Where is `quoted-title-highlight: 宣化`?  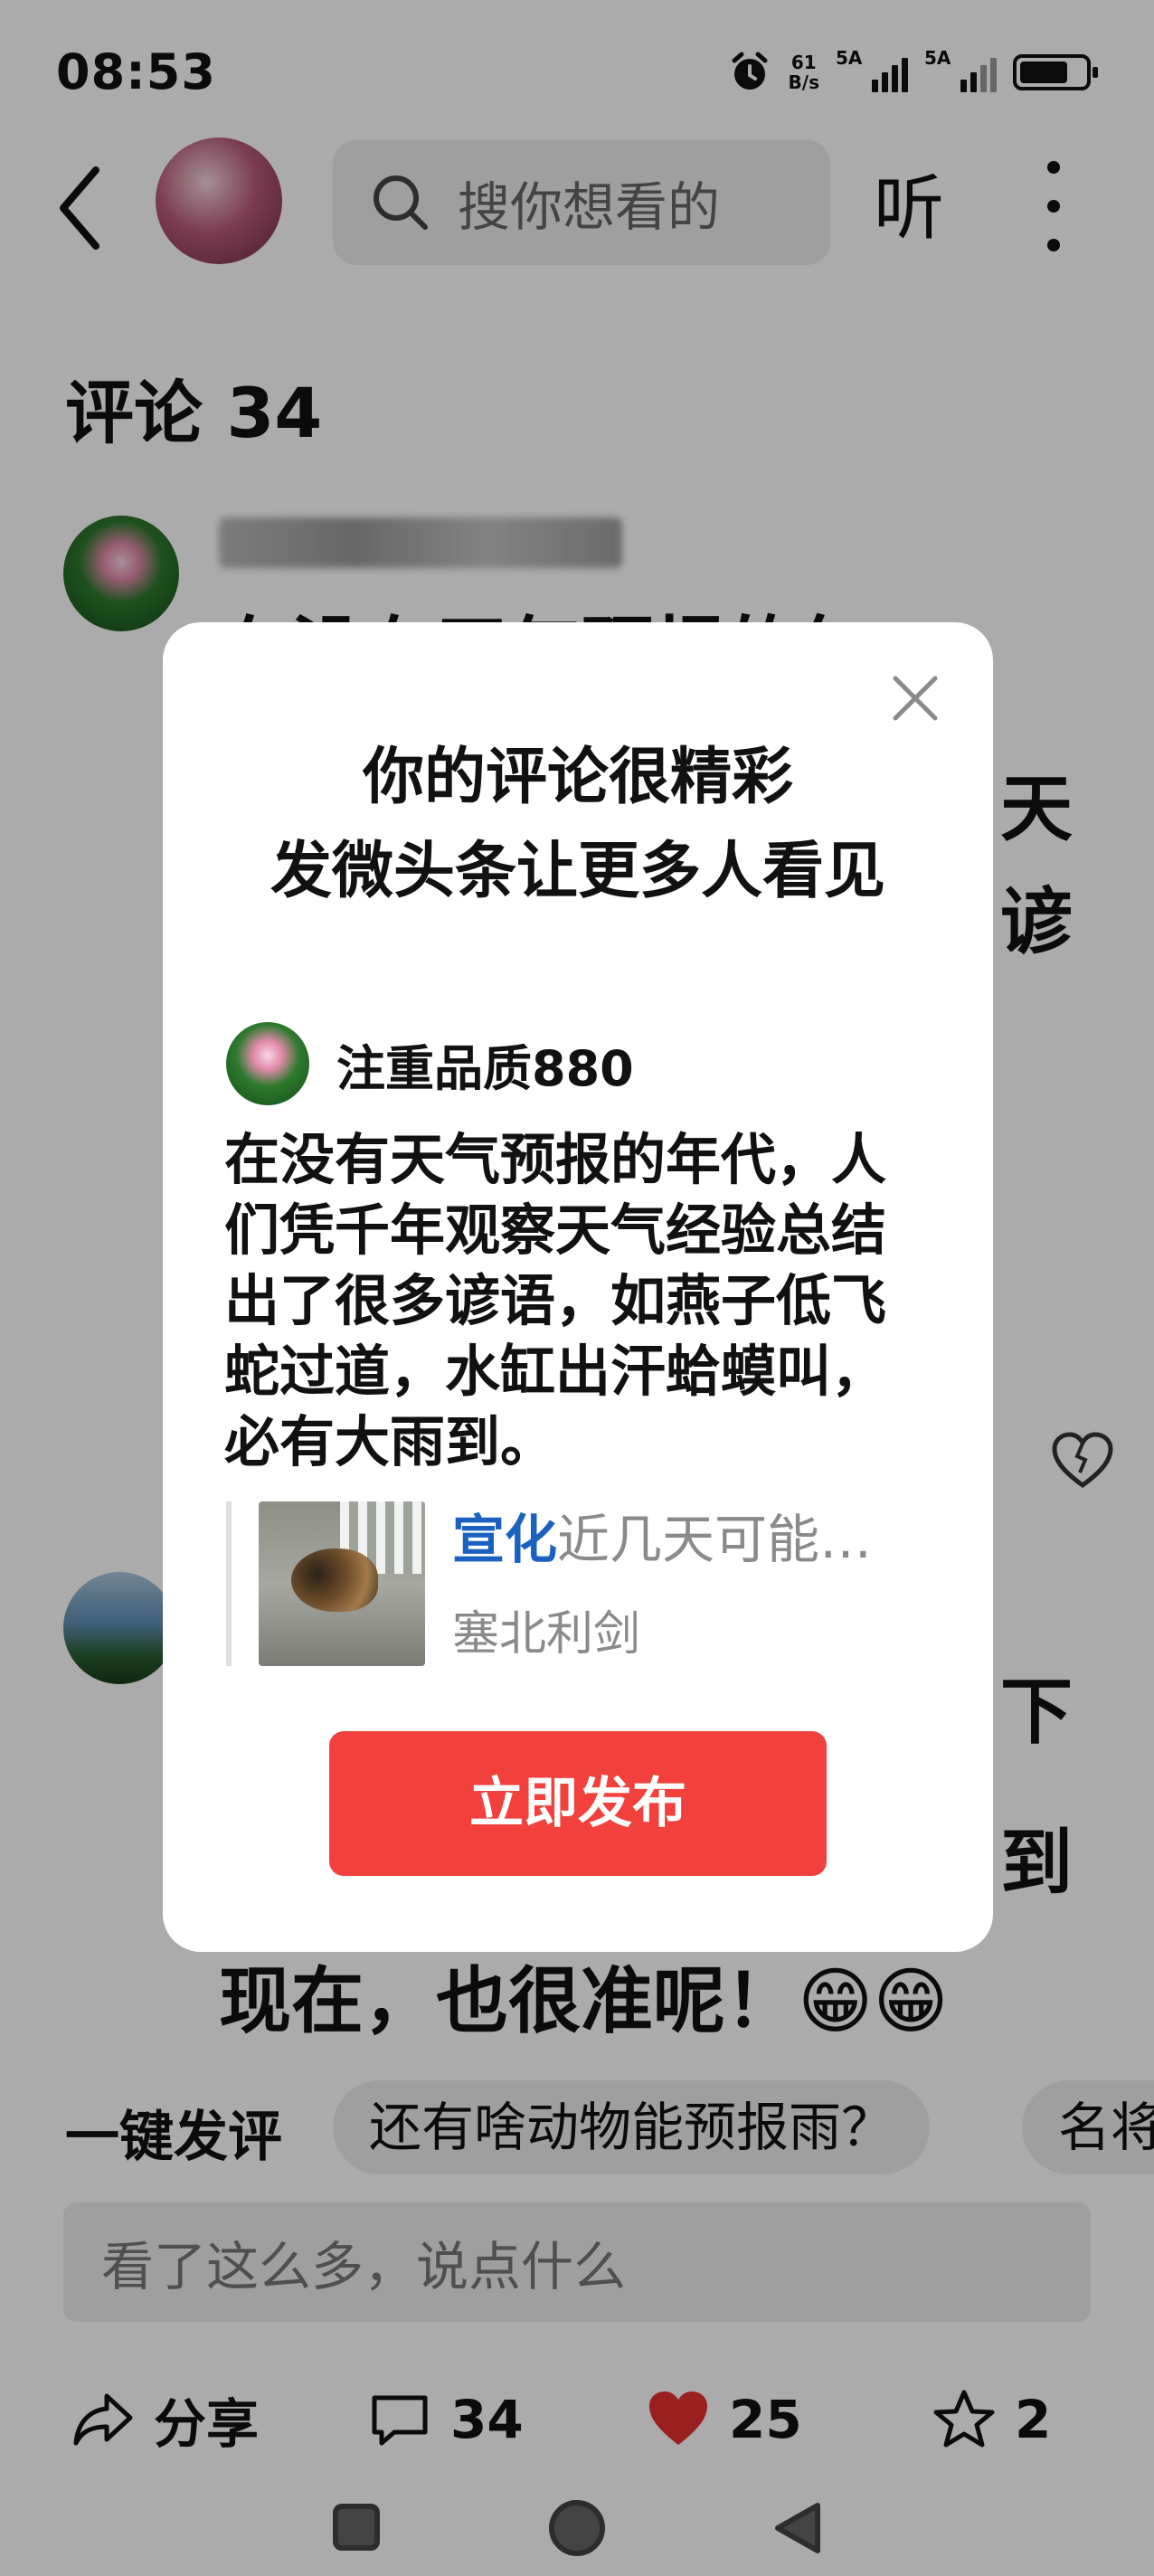
quoted-title-highlight: 宣化 is located at coordinates (505, 1539).